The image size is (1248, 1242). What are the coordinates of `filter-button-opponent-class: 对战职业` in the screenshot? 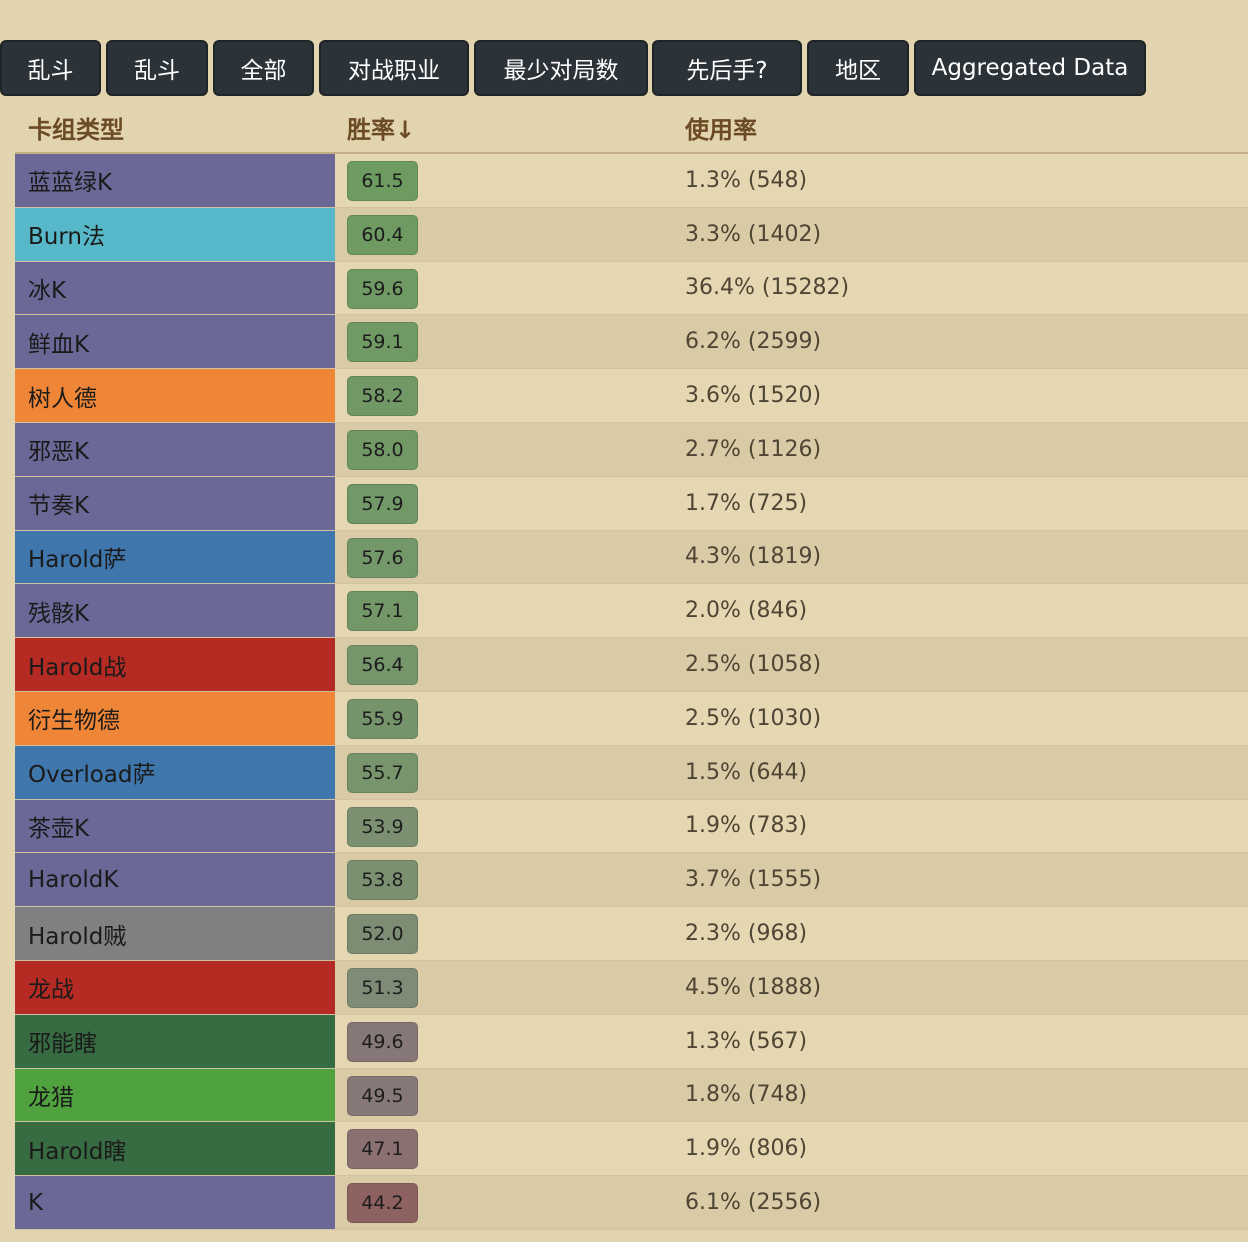 It's located at (394, 68).